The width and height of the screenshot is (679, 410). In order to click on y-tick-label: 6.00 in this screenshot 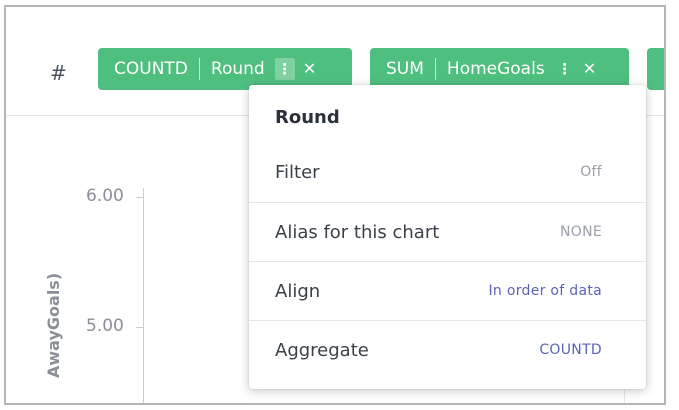, I will do `click(105, 196)`.